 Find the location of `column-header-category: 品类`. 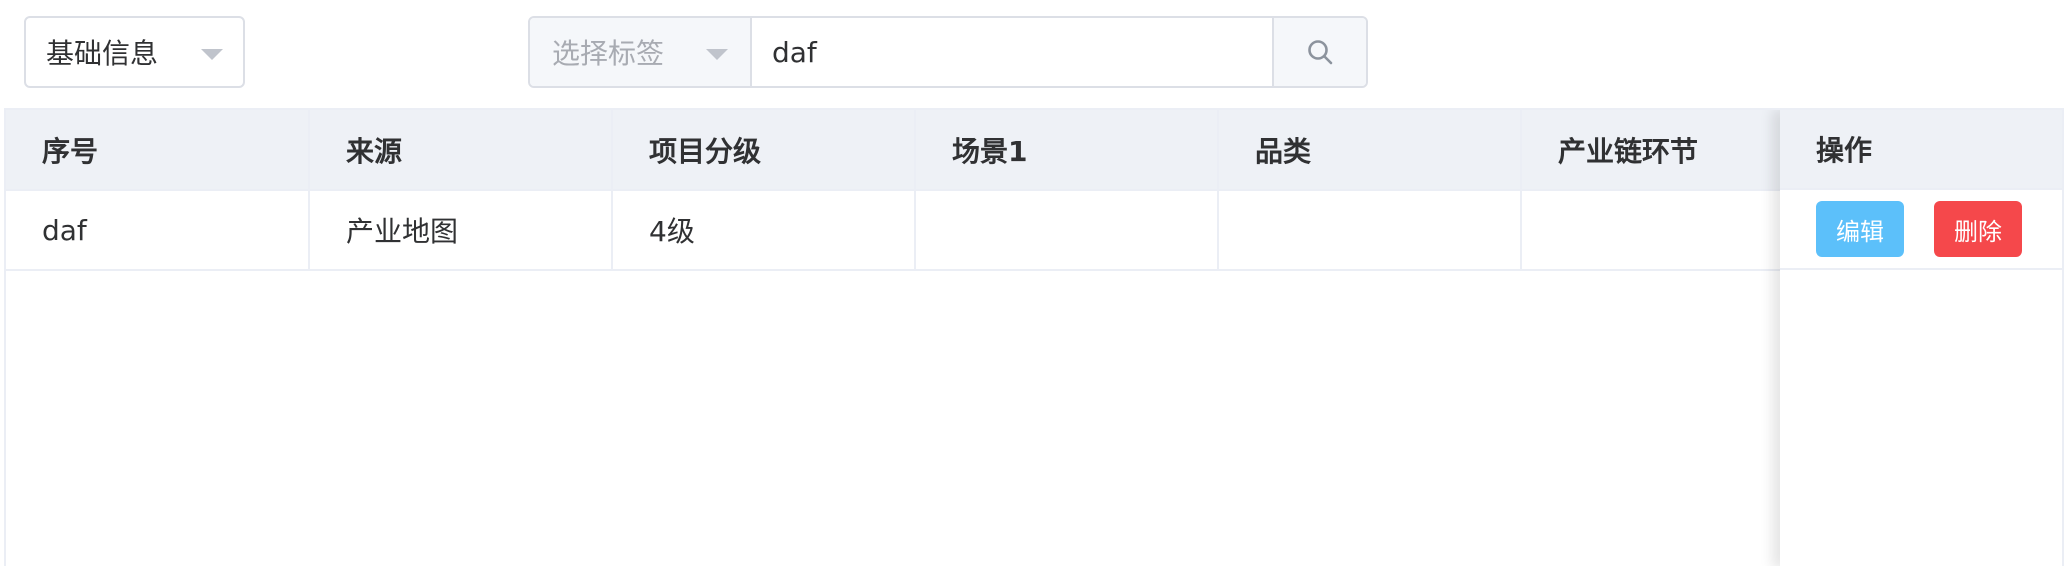

column-header-category: 品类 is located at coordinates (1370, 150).